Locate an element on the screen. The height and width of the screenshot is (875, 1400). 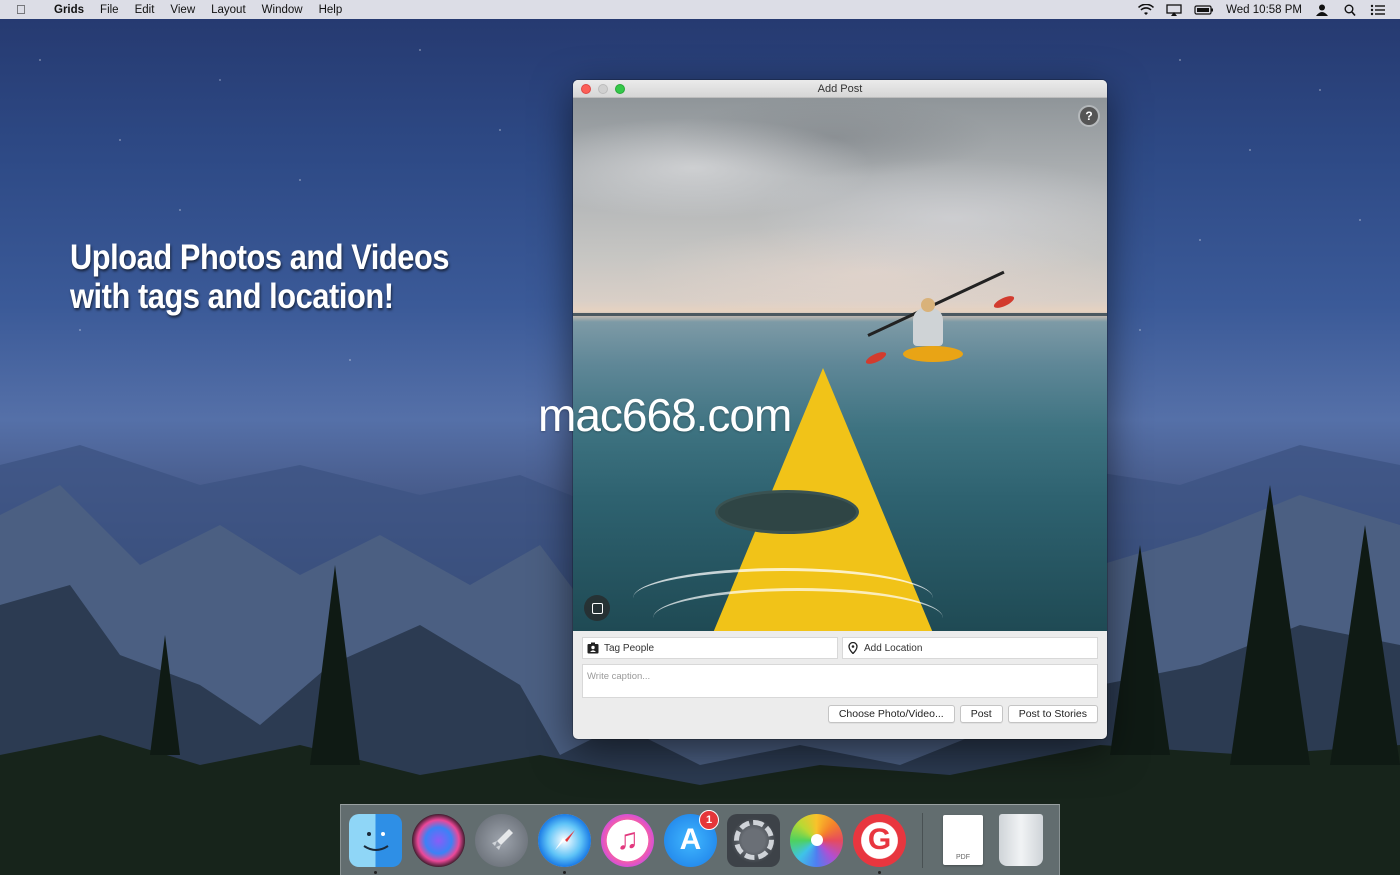
caption-input is located at coordinates (840, 676).